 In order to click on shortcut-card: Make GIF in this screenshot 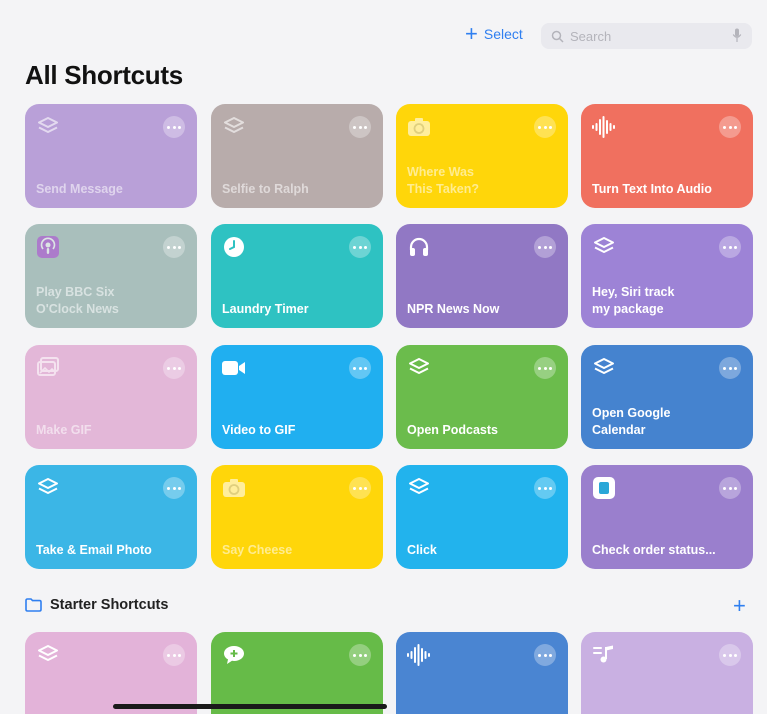, I will do `click(111, 397)`.